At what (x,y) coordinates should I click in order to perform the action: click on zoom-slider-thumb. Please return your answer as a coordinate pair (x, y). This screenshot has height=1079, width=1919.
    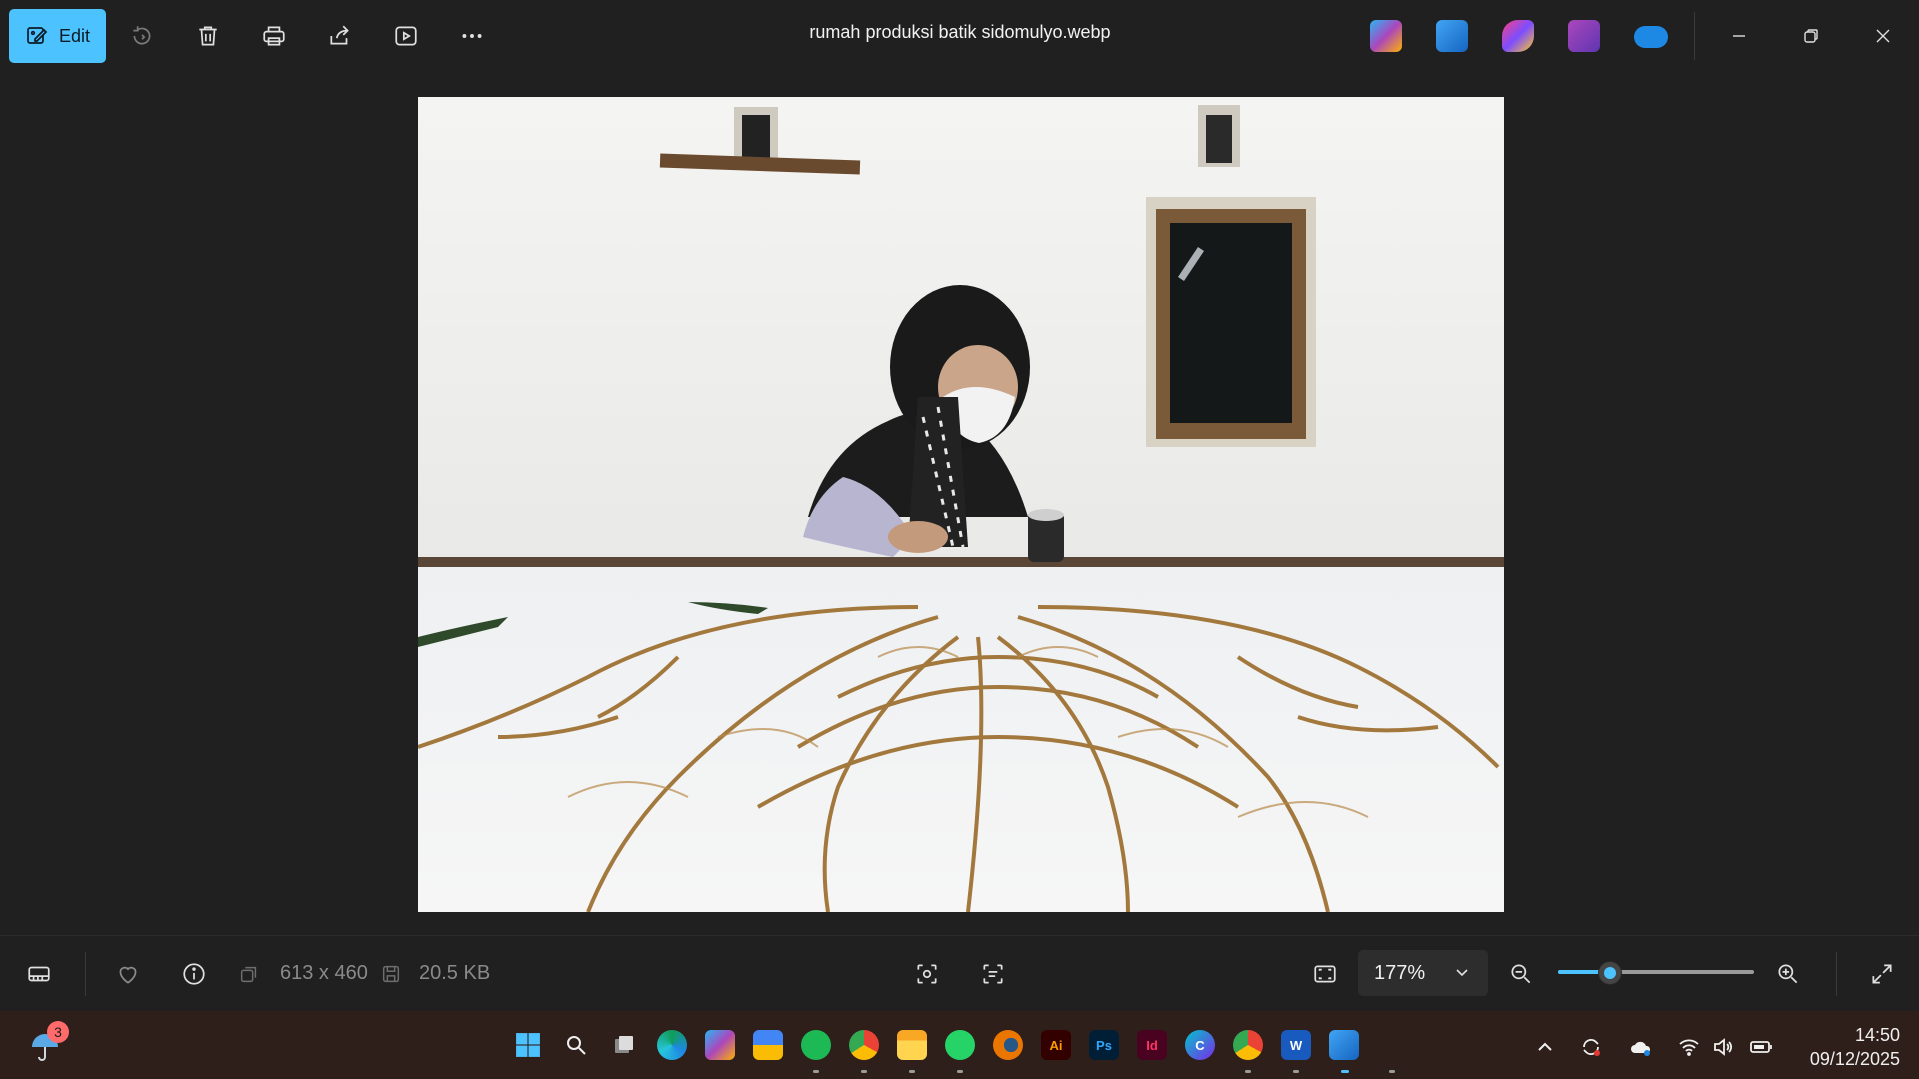
    Looking at the image, I should click on (1609, 973).